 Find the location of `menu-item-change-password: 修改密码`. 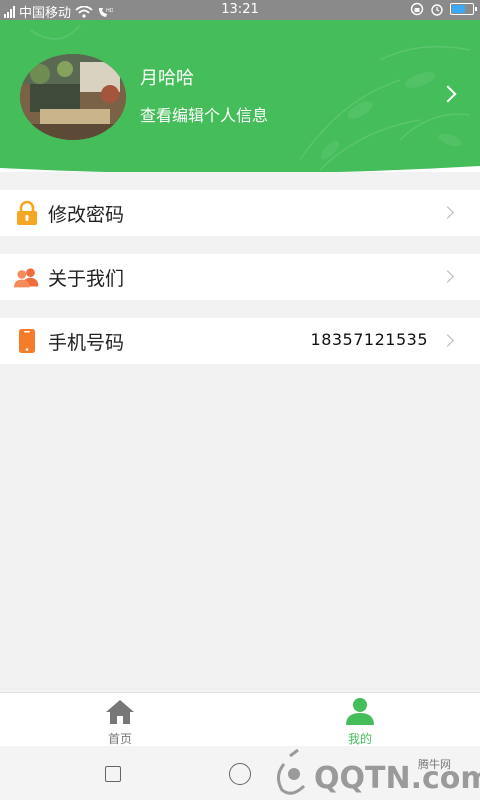

menu-item-change-password: 修改密码 is located at coordinates (240, 213).